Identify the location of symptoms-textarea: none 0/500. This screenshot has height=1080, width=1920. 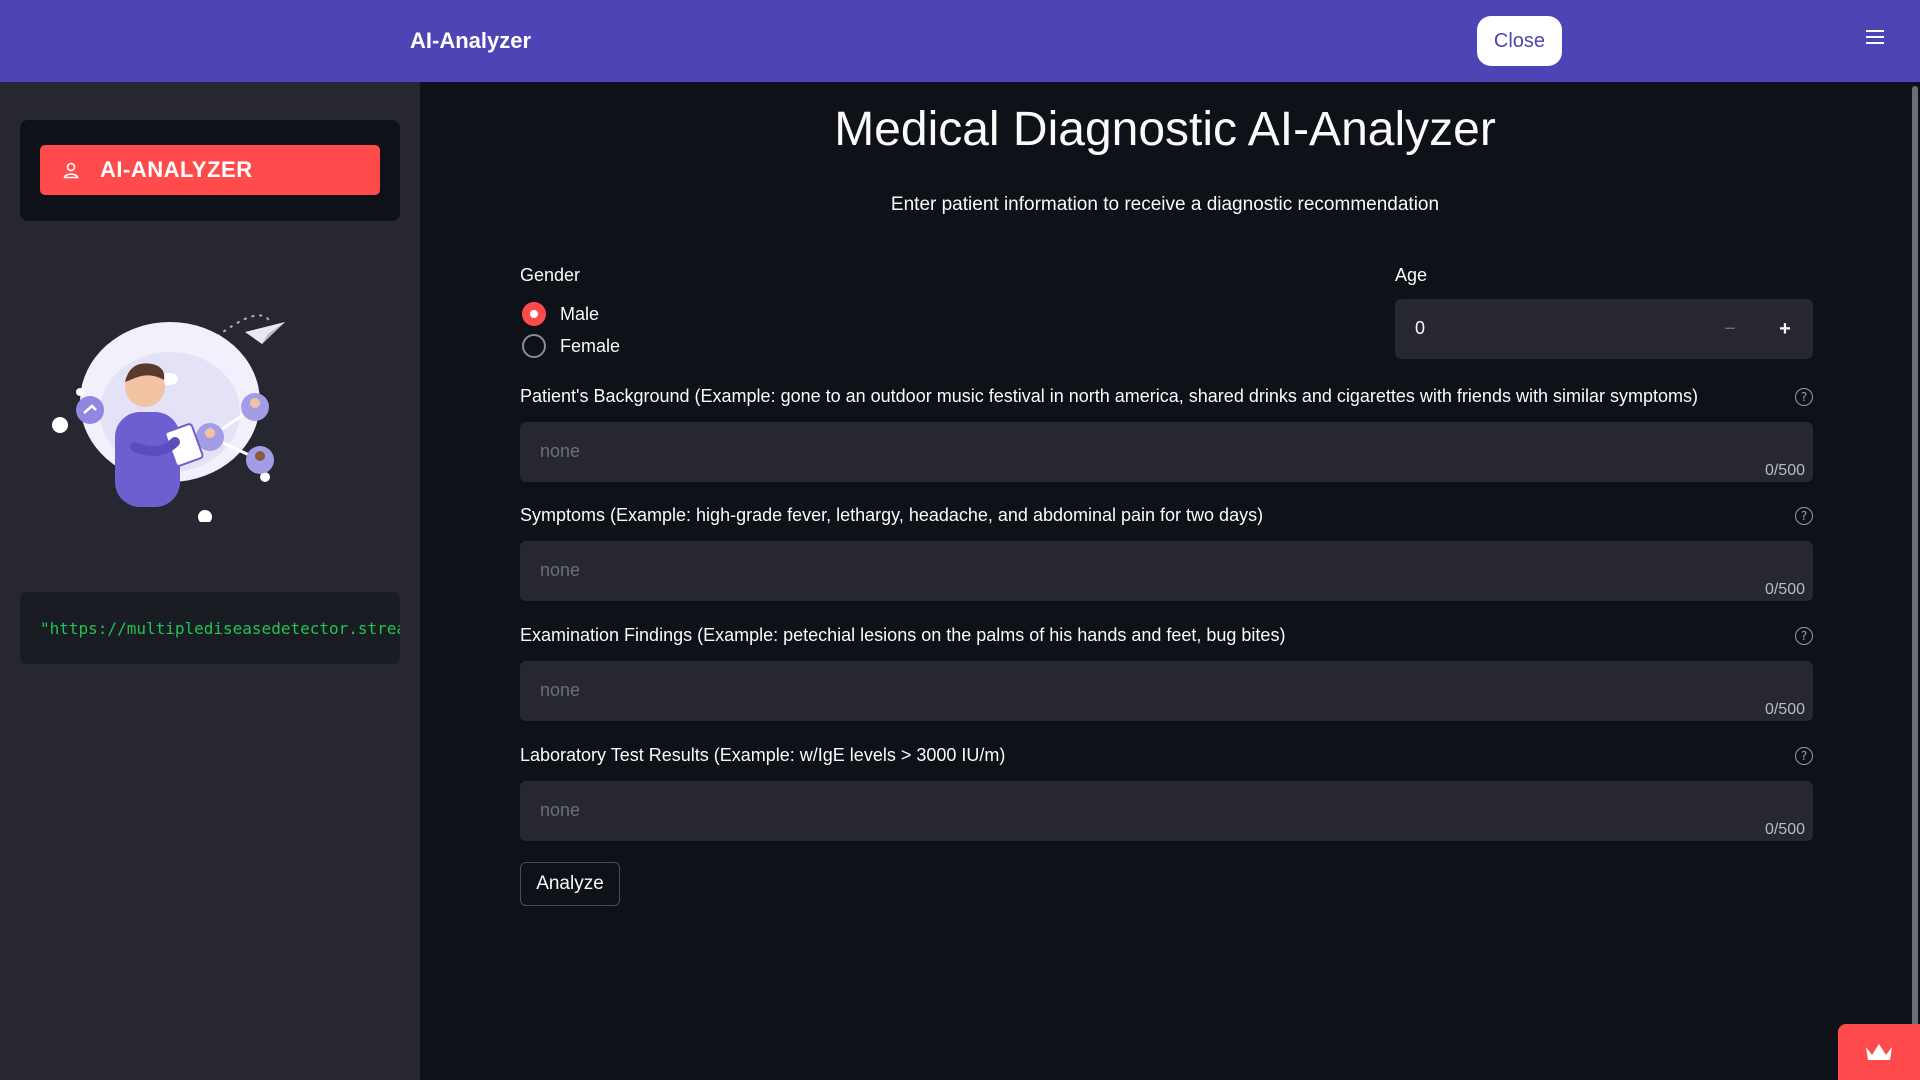
(1166, 571).